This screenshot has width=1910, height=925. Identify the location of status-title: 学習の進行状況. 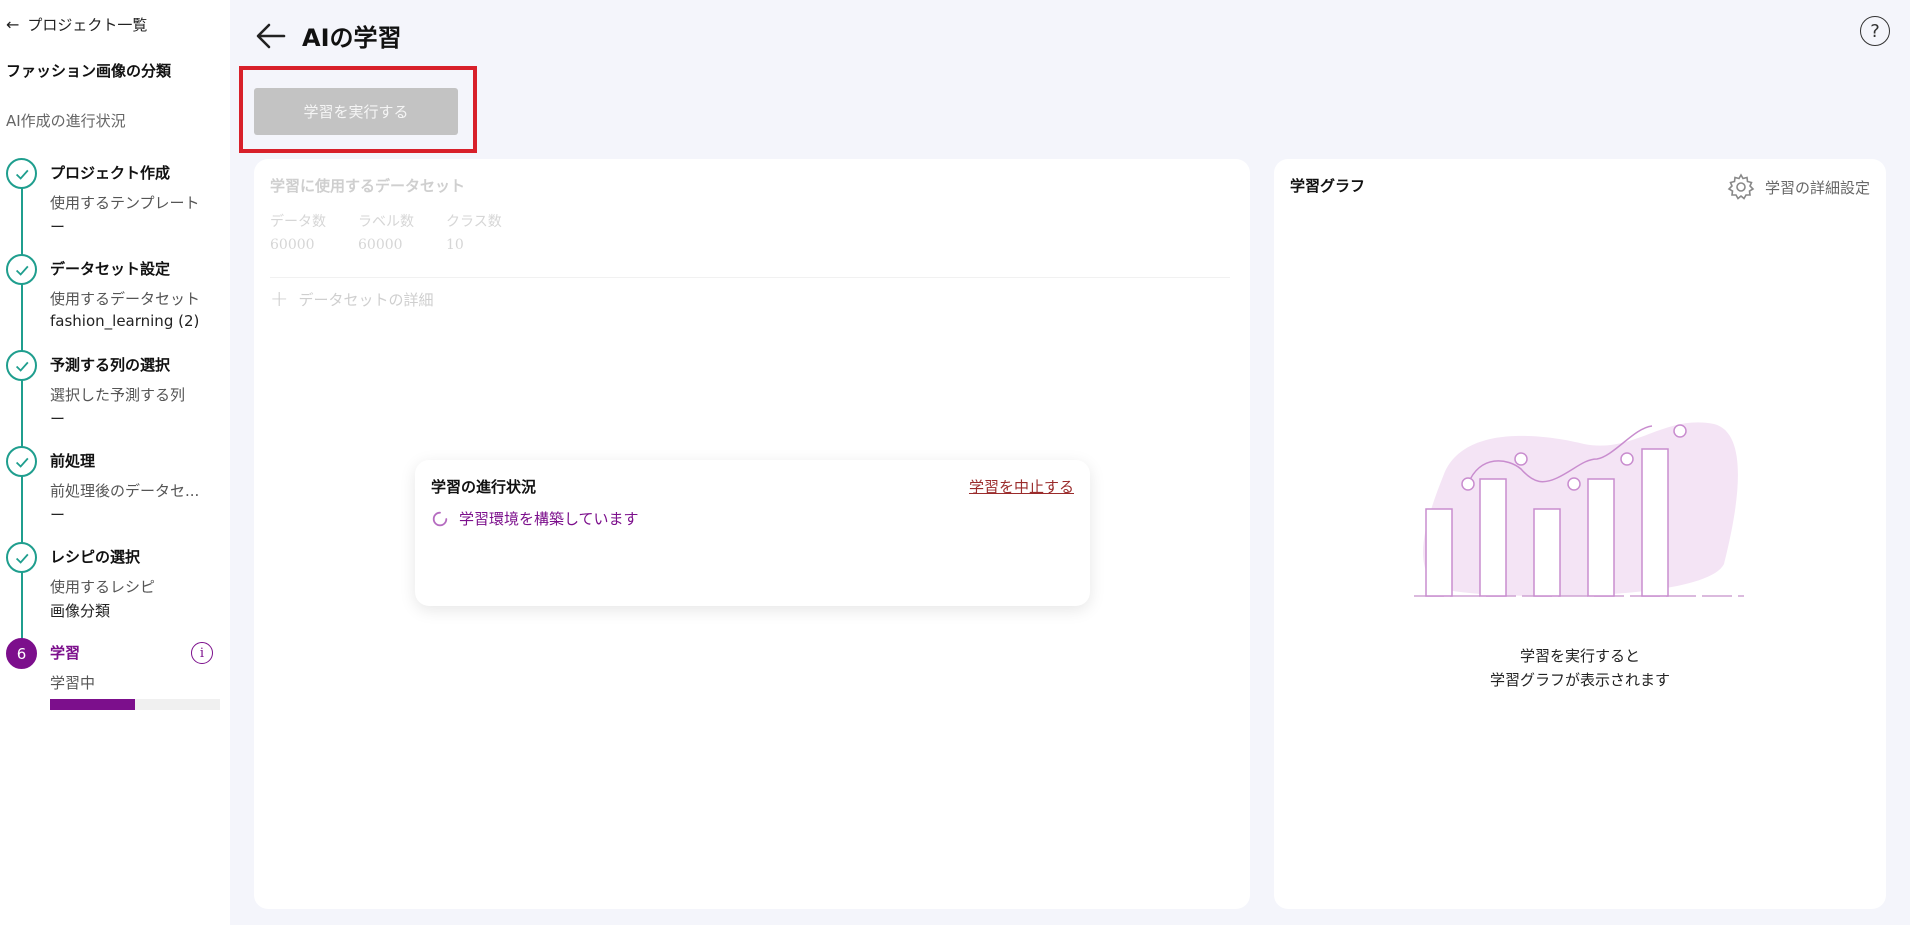
(484, 487).